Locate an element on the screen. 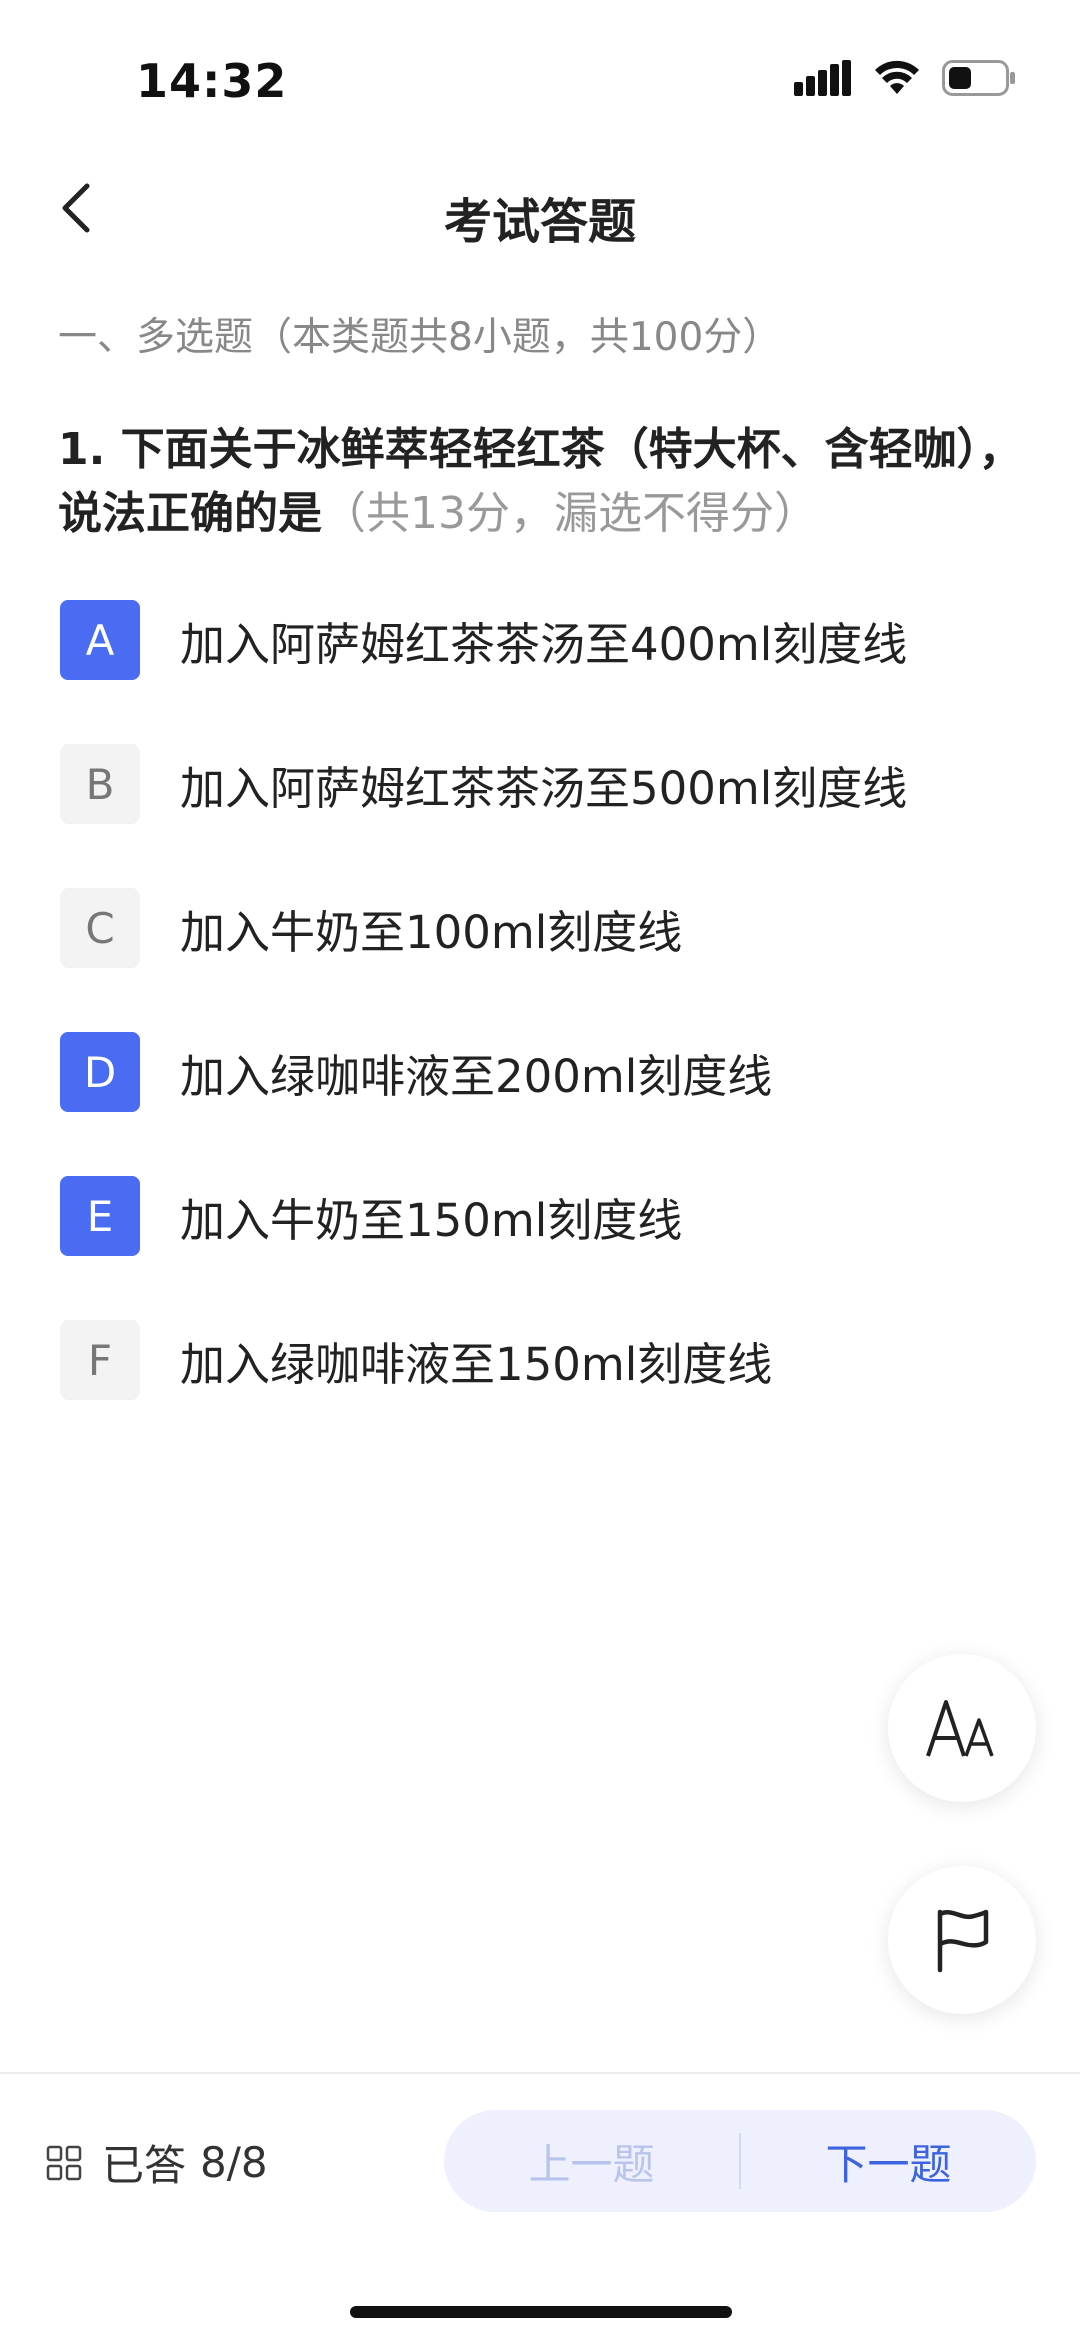 The image size is (1080, 2341). option-c: C 加入牛奶至100ml刻度线 is located at coordinates (540, 928).